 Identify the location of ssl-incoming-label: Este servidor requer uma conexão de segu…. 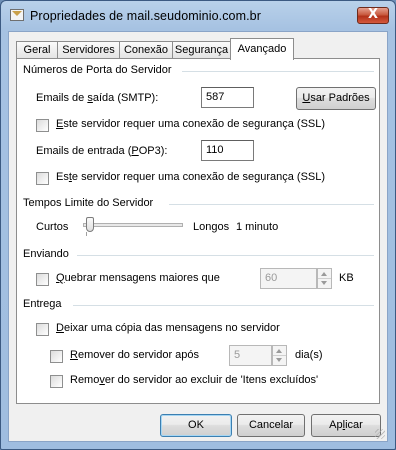
(191, 177).